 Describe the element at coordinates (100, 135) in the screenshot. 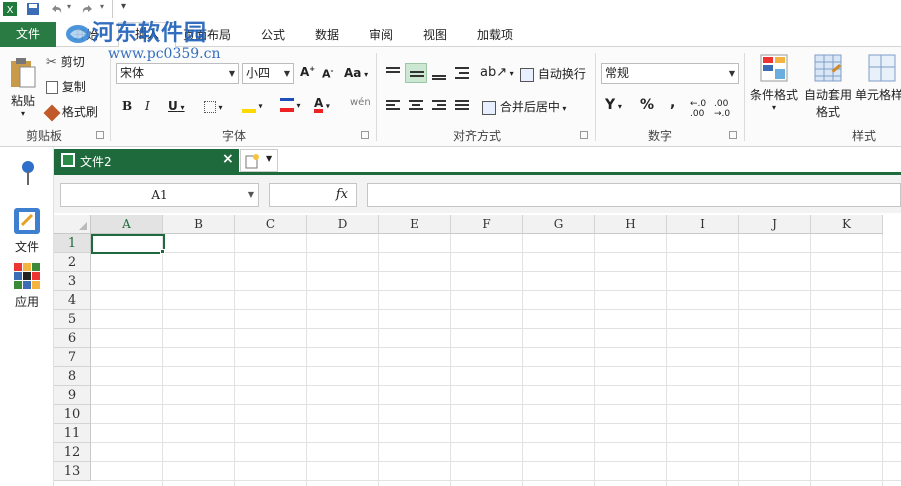

I see `clipboard-launcher-icon` at that location.